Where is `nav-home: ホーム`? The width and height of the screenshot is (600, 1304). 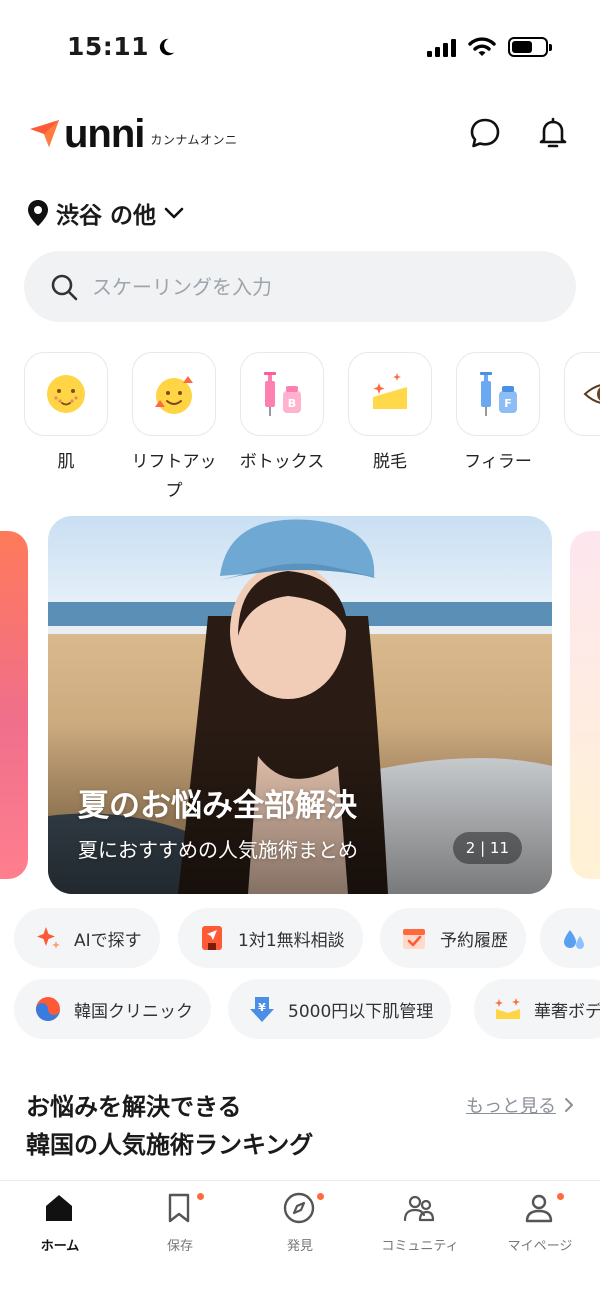 nav-home: ホーム is located at coordinates (60, 1222).